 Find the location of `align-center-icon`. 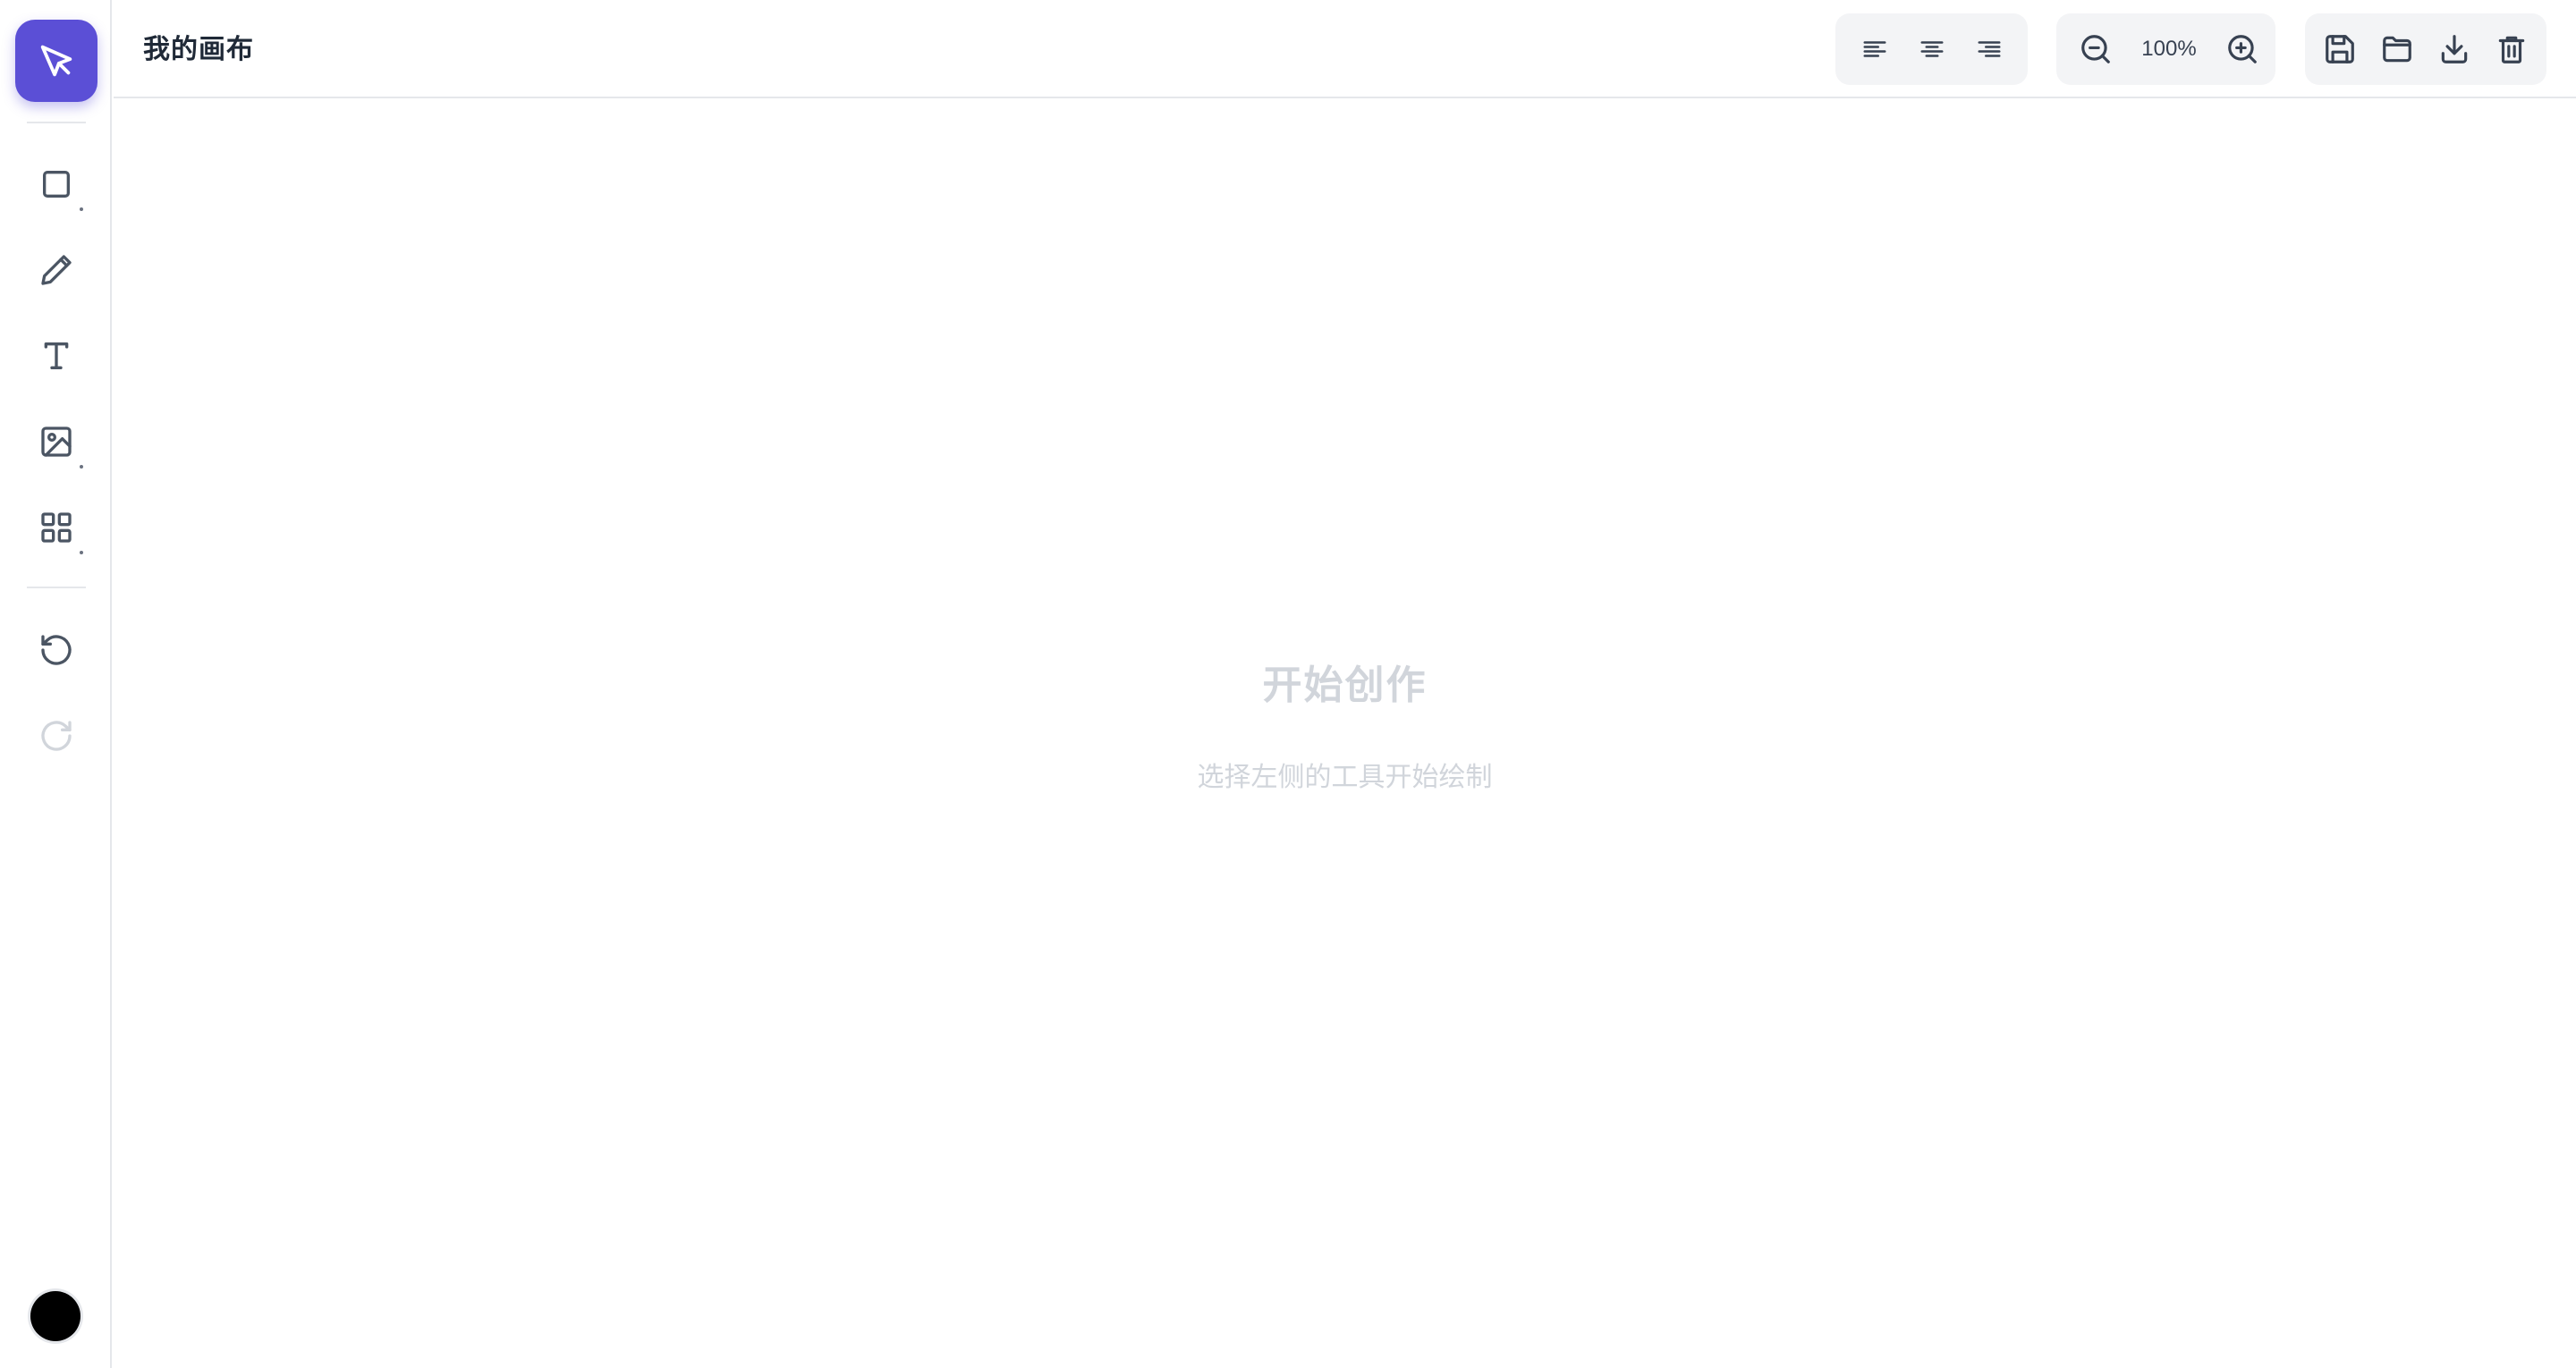

align-center-icon is located at coordinates (1932, 49).